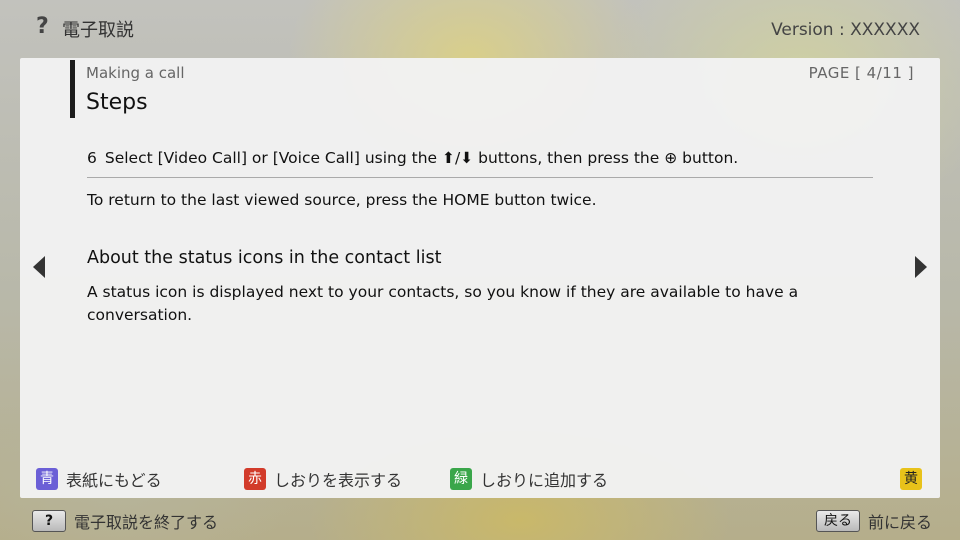  Describe the element at coordinates (544, 480) in the screenshot. I see `legend-green-label: しおりに追加する` at that location.